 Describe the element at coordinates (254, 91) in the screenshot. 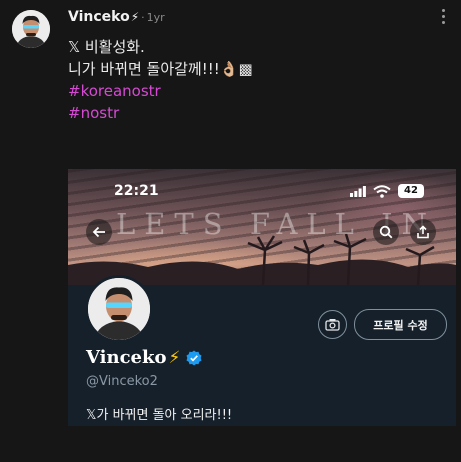

I see `hashtag-link: #koreanostr` at that location.